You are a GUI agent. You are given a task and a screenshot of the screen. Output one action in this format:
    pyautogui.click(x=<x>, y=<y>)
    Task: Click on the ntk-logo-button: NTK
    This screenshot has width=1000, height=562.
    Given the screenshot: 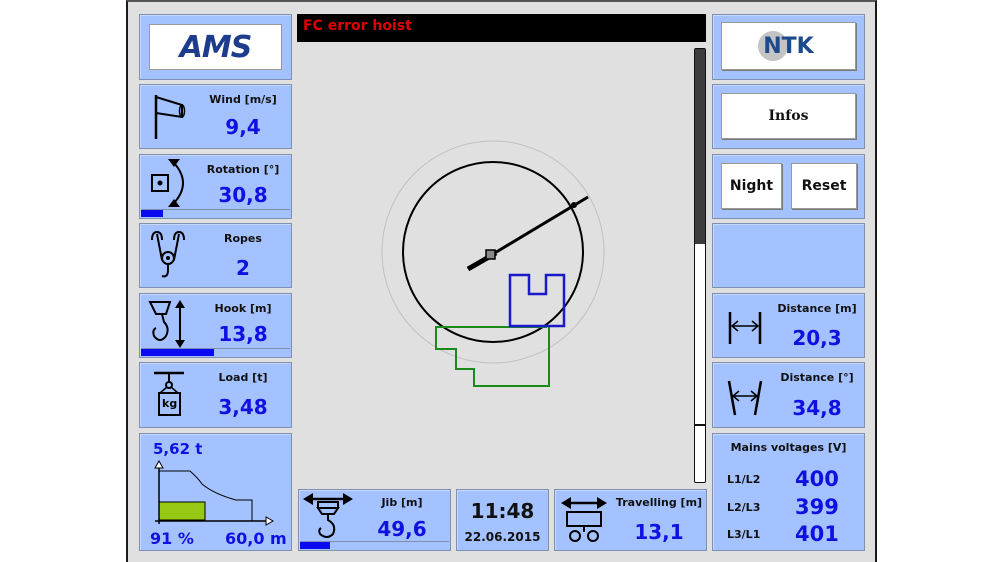 What is the action you would take?
    pyautogui.click(x=788, y=46)
    